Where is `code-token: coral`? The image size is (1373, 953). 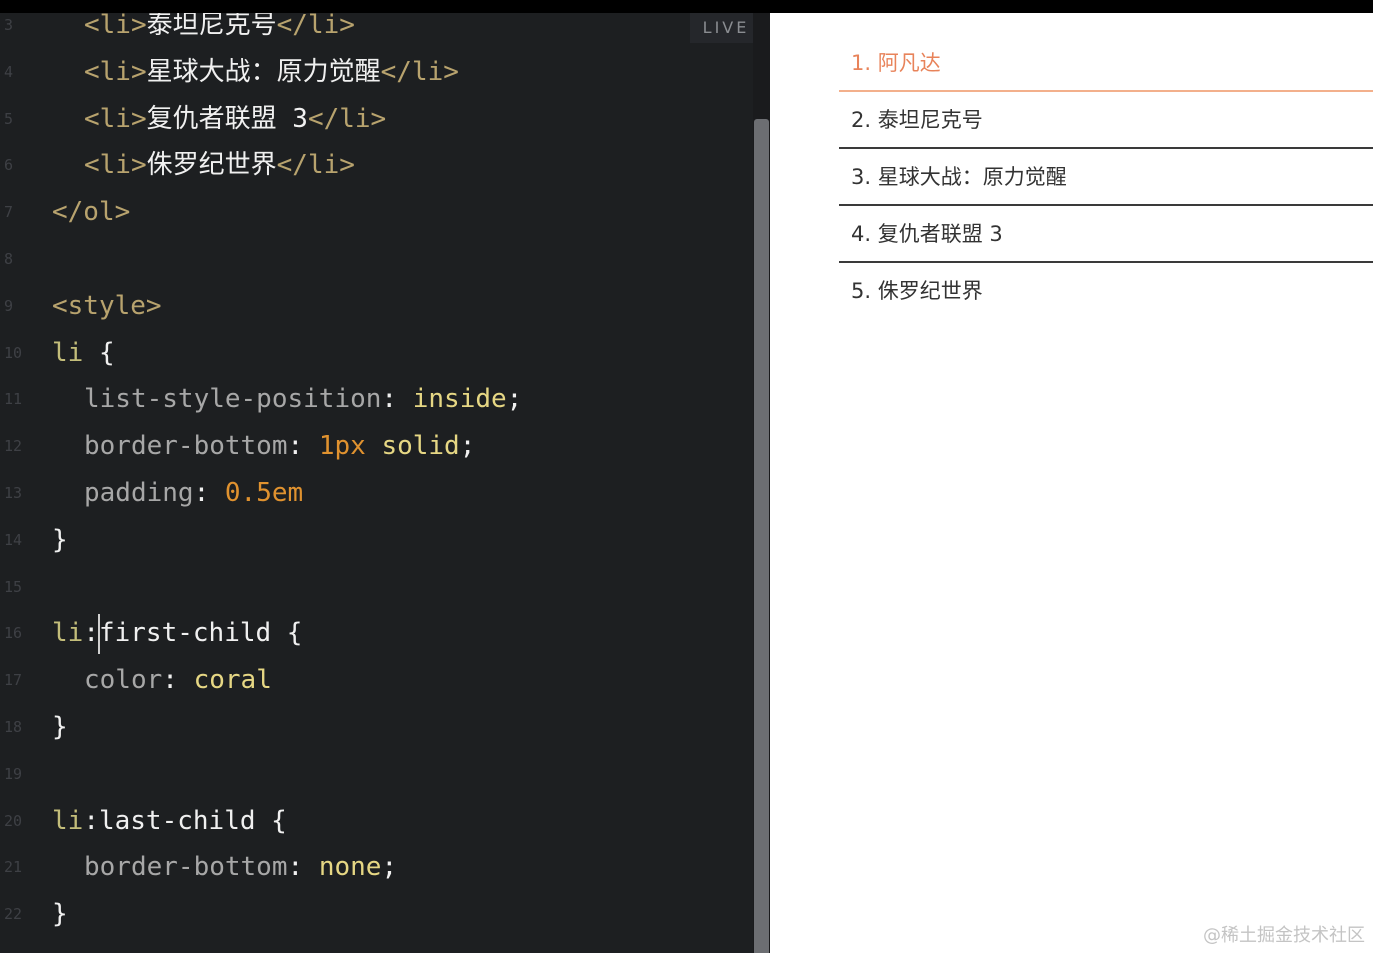 code-token: coral is located at coordinates (232, 680).